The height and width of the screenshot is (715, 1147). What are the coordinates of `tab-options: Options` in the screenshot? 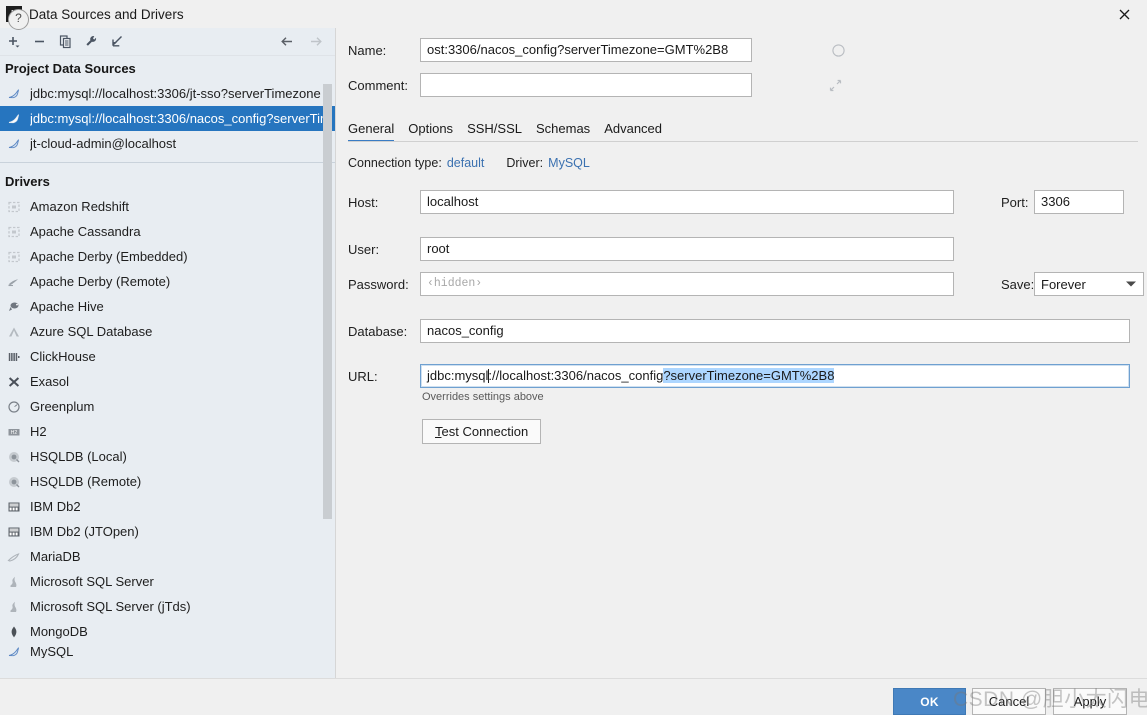 It's located at (430, 131).